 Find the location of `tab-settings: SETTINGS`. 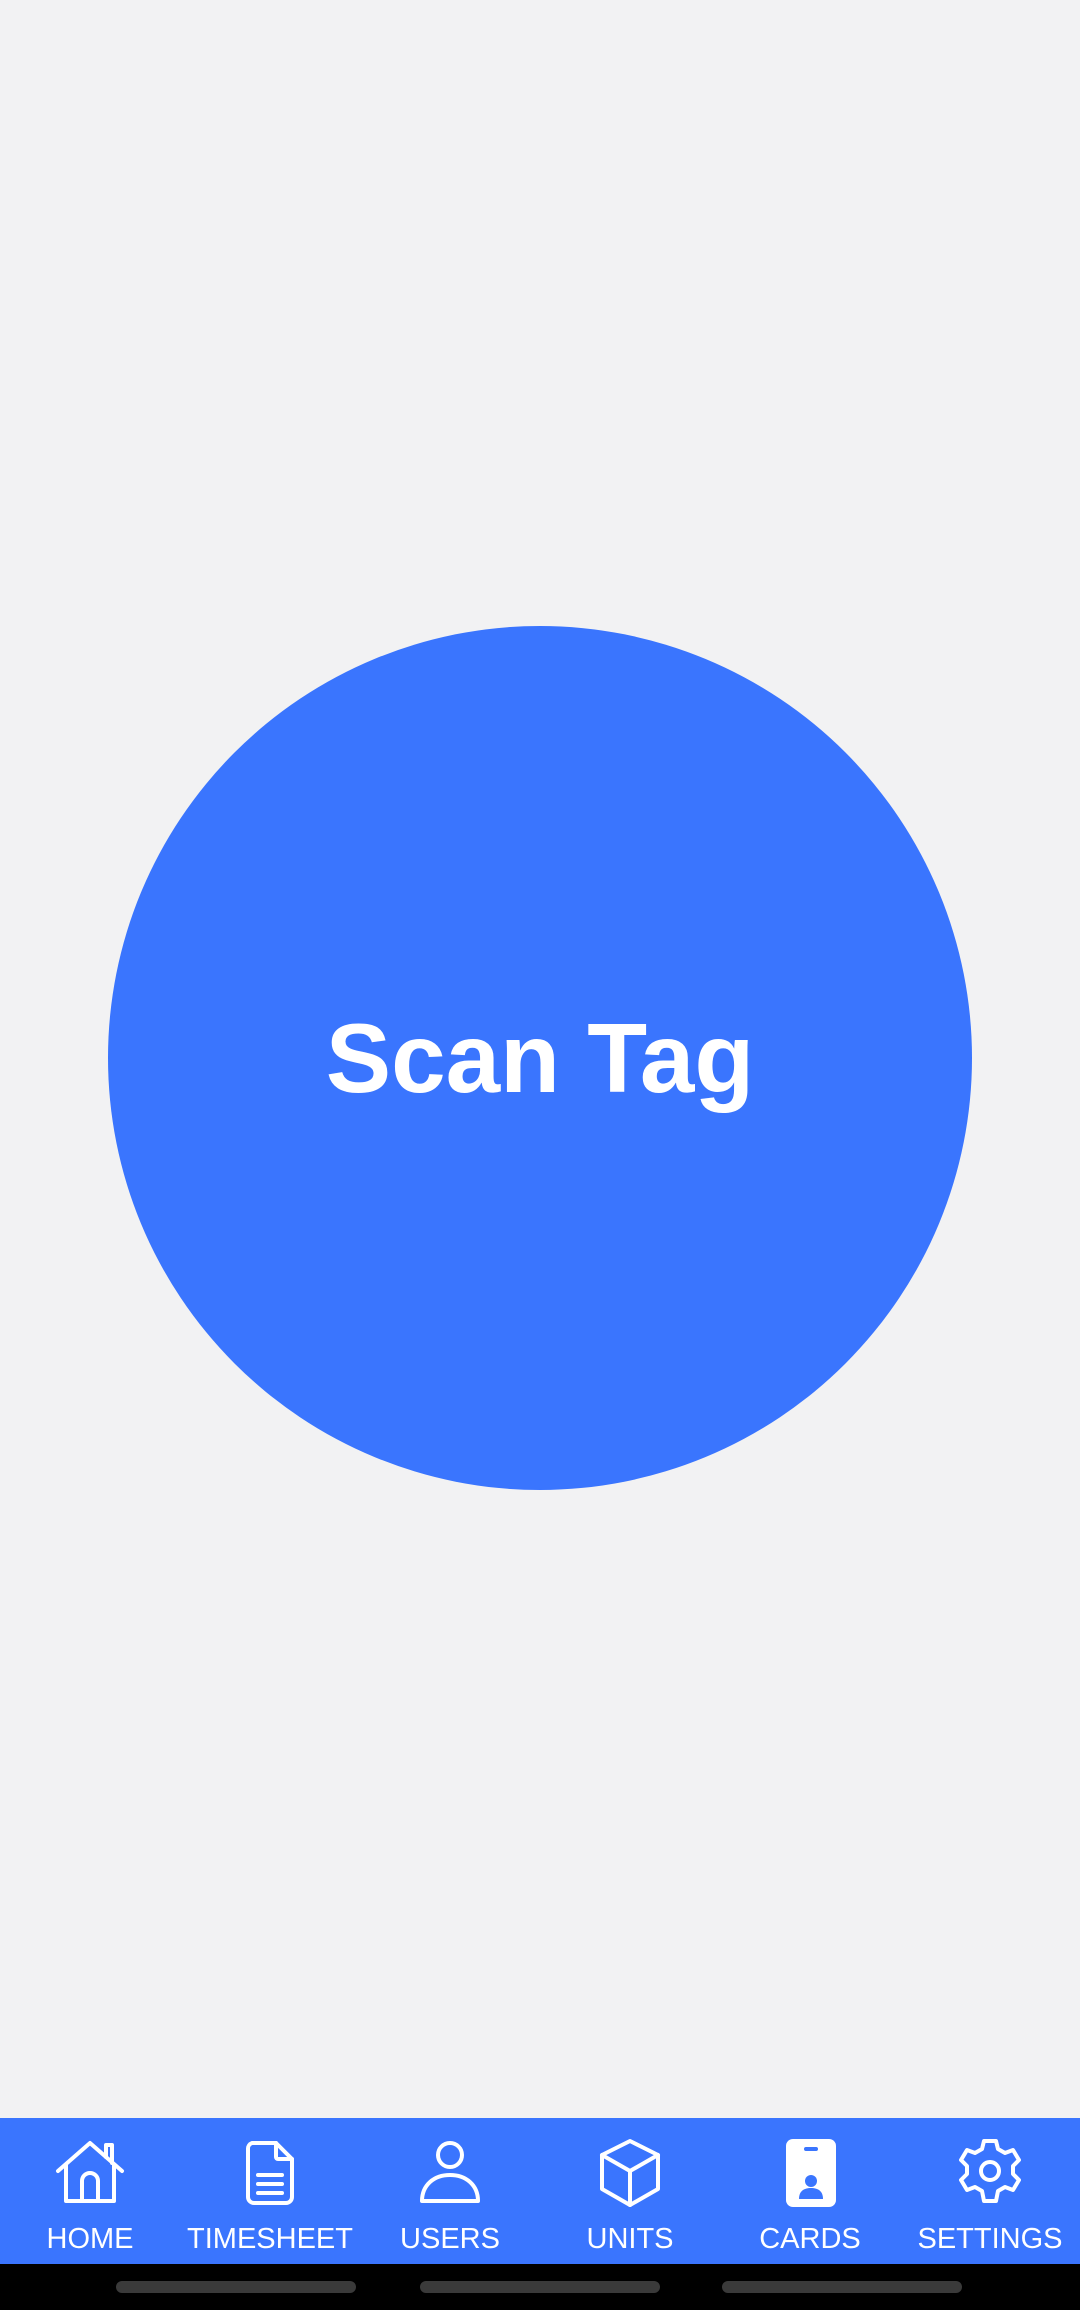

tab-settings: SETTINGS is located at coordinates (990, 2191).